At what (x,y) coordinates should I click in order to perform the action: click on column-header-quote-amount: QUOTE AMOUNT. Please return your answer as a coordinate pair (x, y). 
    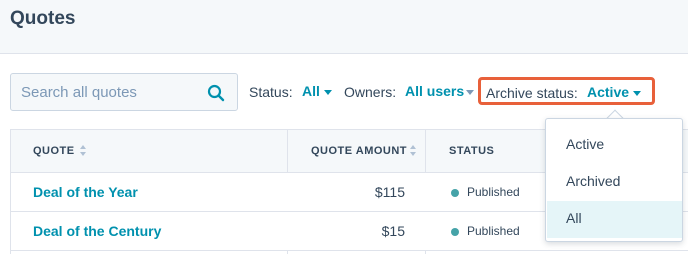
    Looking at the image, I should click on (359, 151).